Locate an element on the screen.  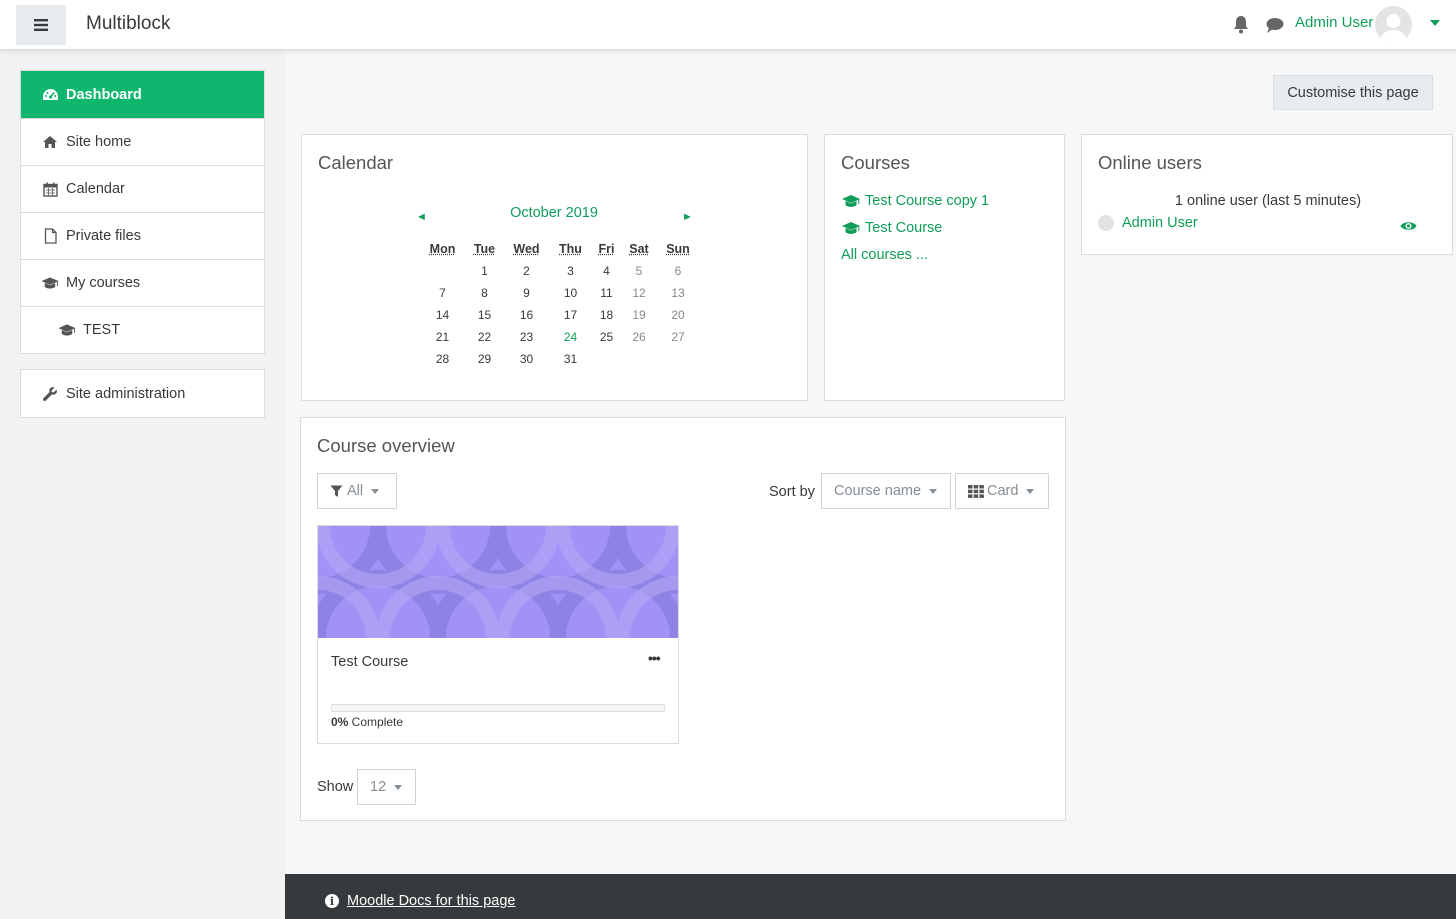
course-card: Test Course ••• 0% Complete is located at coordinates (498, 634).